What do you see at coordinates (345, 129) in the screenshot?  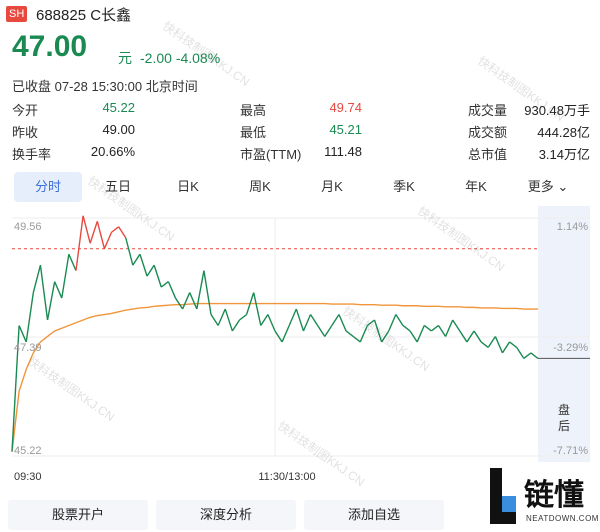 I see `quote-value: 45.21` at bounding box center [345, 129].